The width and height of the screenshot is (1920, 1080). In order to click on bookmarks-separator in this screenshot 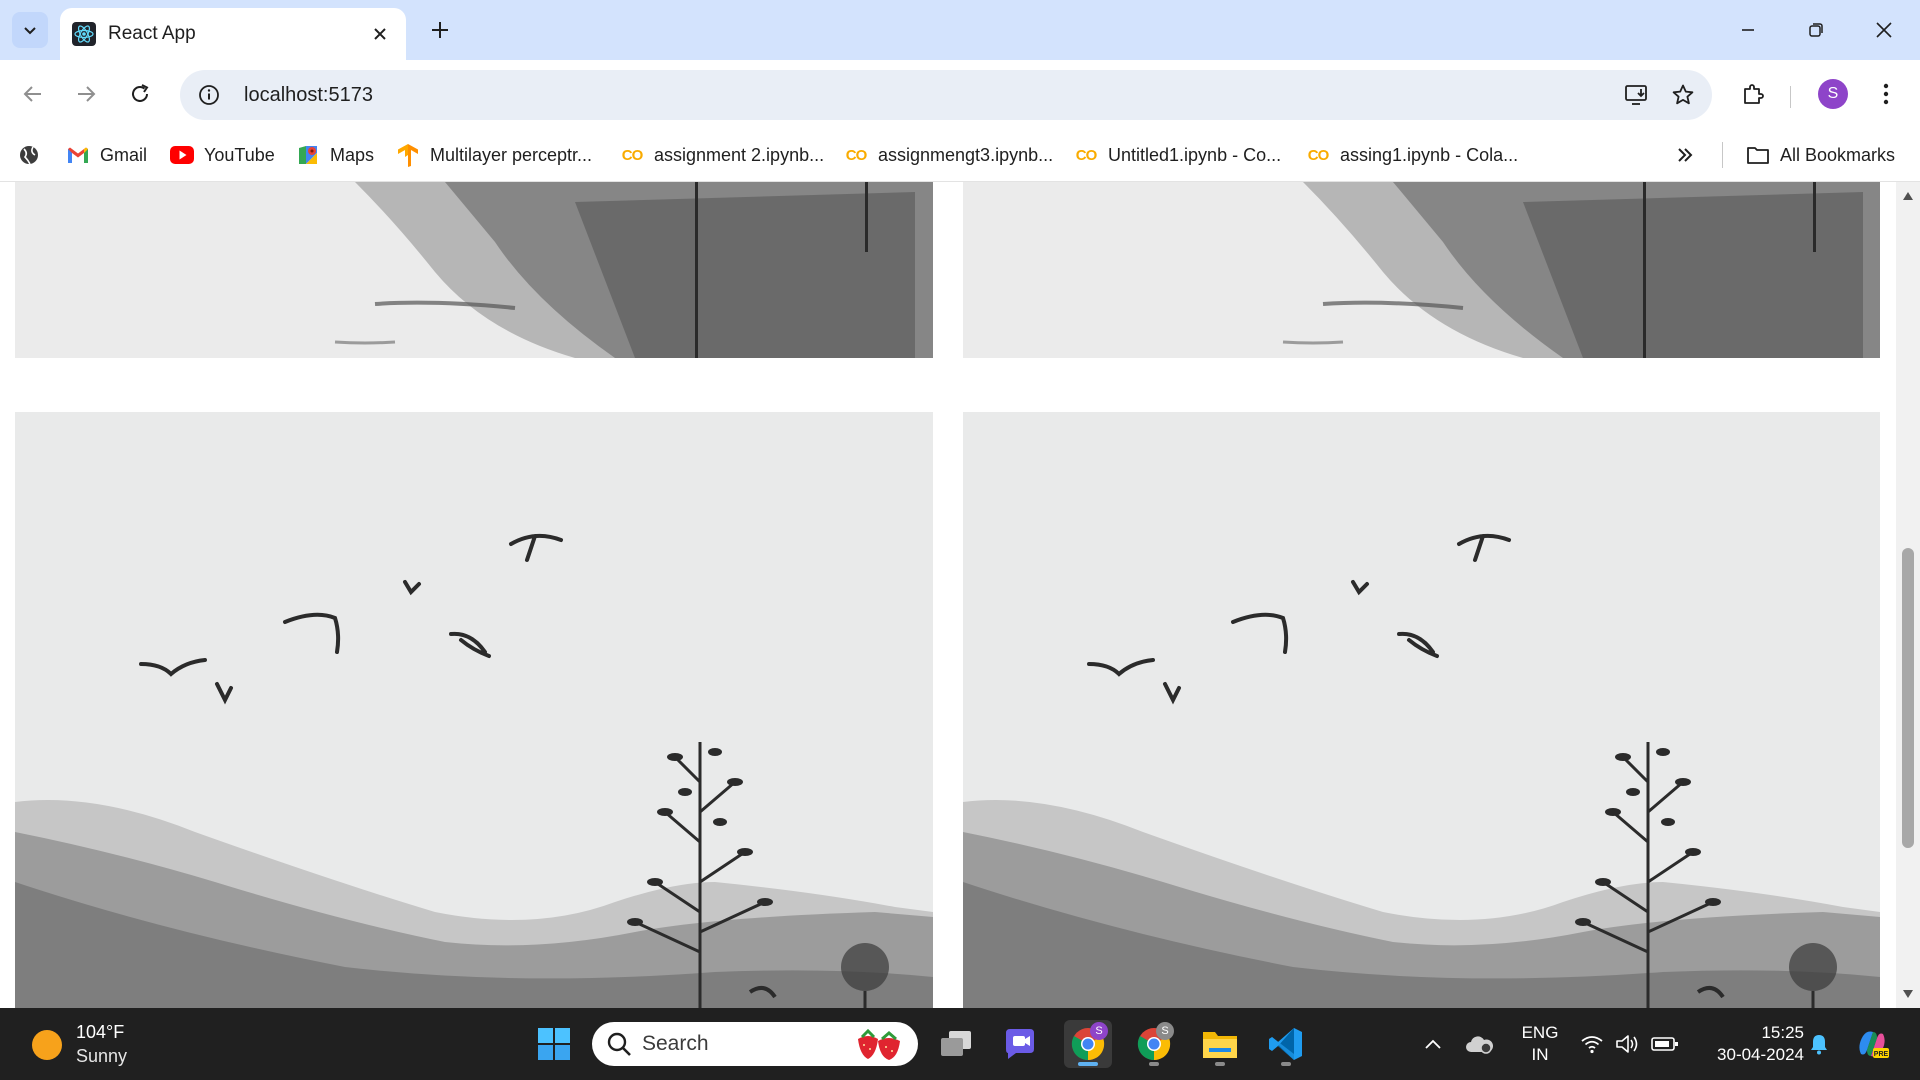, I will do `click(1722, 155)`.